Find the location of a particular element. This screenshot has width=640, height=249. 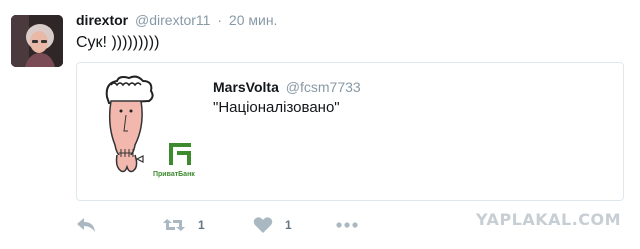

retweet-button: 1 is located at coordinates (183, 225).